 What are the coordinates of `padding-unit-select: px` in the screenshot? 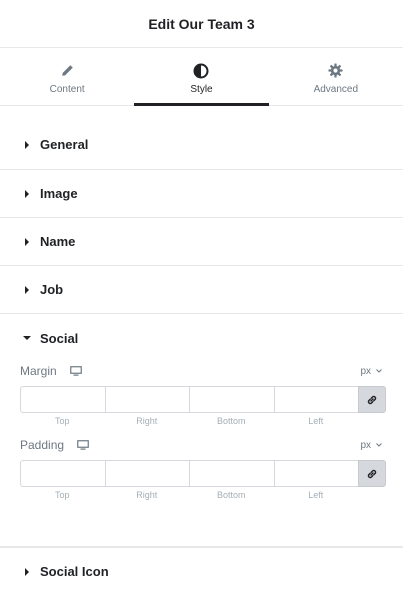 It's located at (373, 445).